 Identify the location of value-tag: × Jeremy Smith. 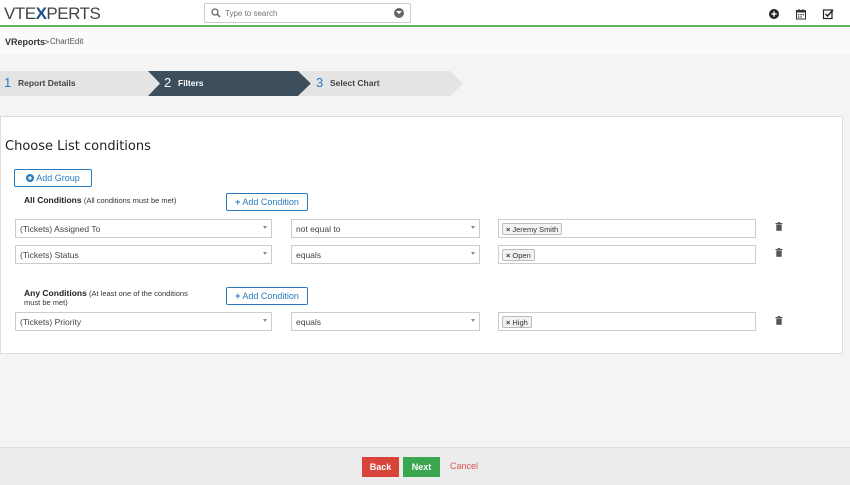
(532, 229).